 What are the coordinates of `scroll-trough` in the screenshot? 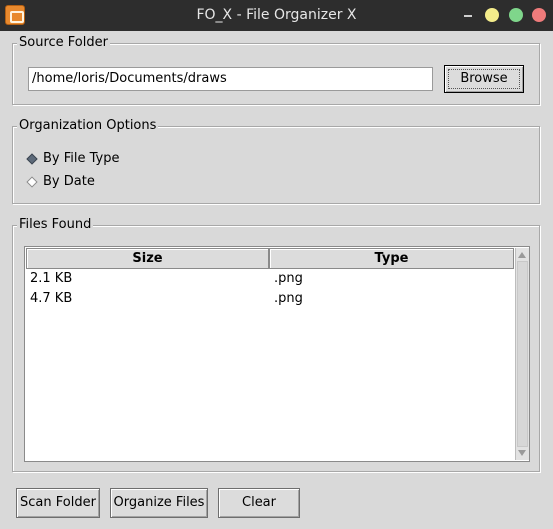 It's located at (522, 354).